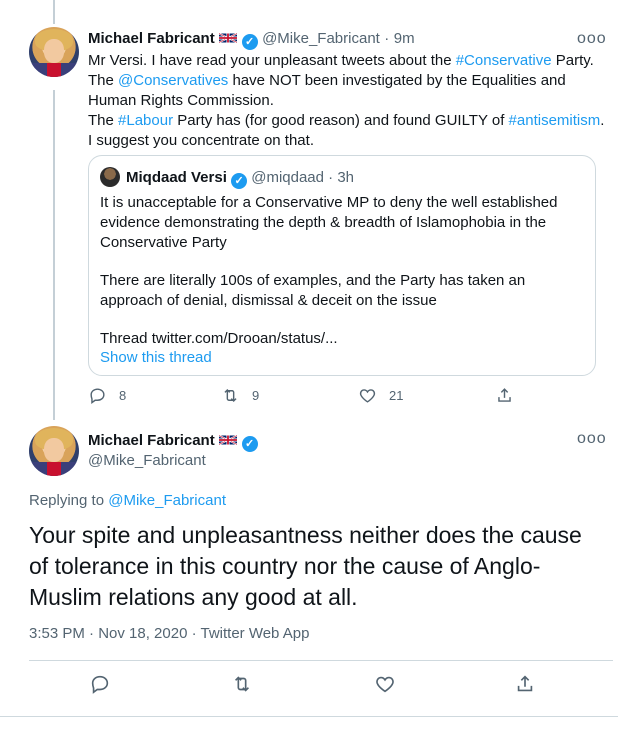 The image size is (618, 730). What do you see at coordinates (123, 395) in the screenshot?
I see `reply-count: 8` at bounding box center [123, 395].